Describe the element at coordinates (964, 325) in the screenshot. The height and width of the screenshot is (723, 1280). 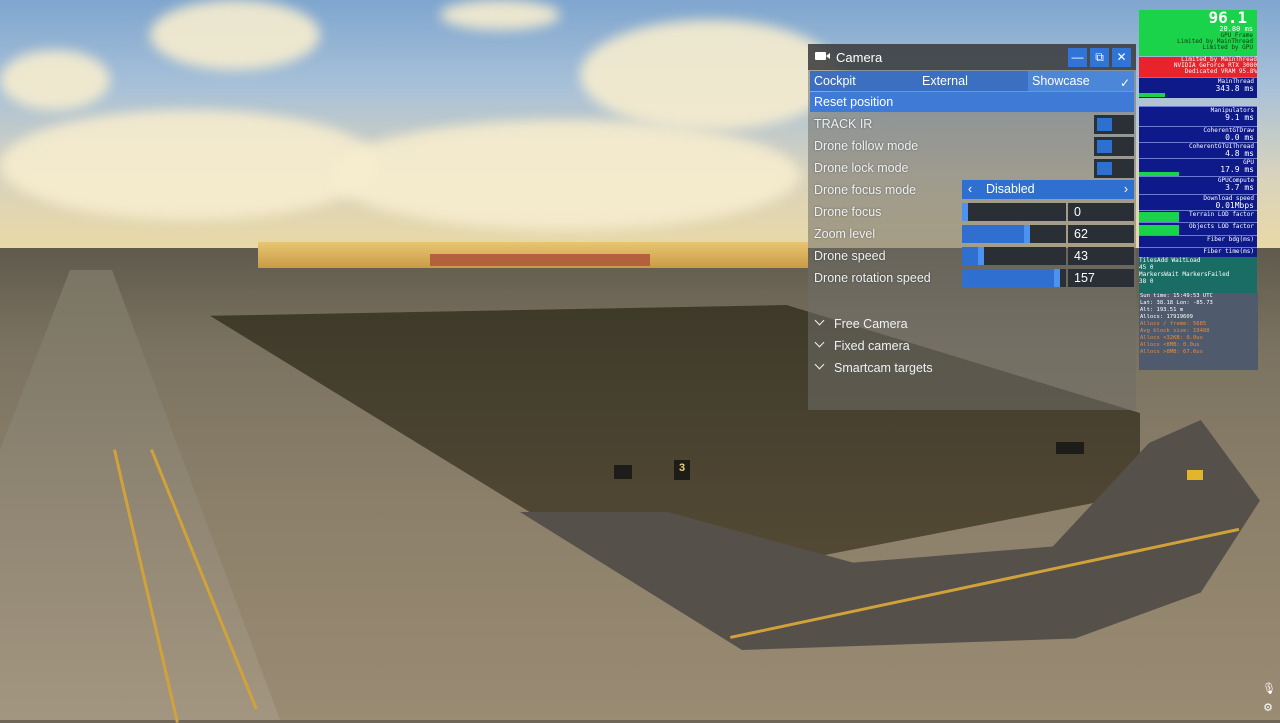
I see `section-free-camera: Free Camera` at that location.